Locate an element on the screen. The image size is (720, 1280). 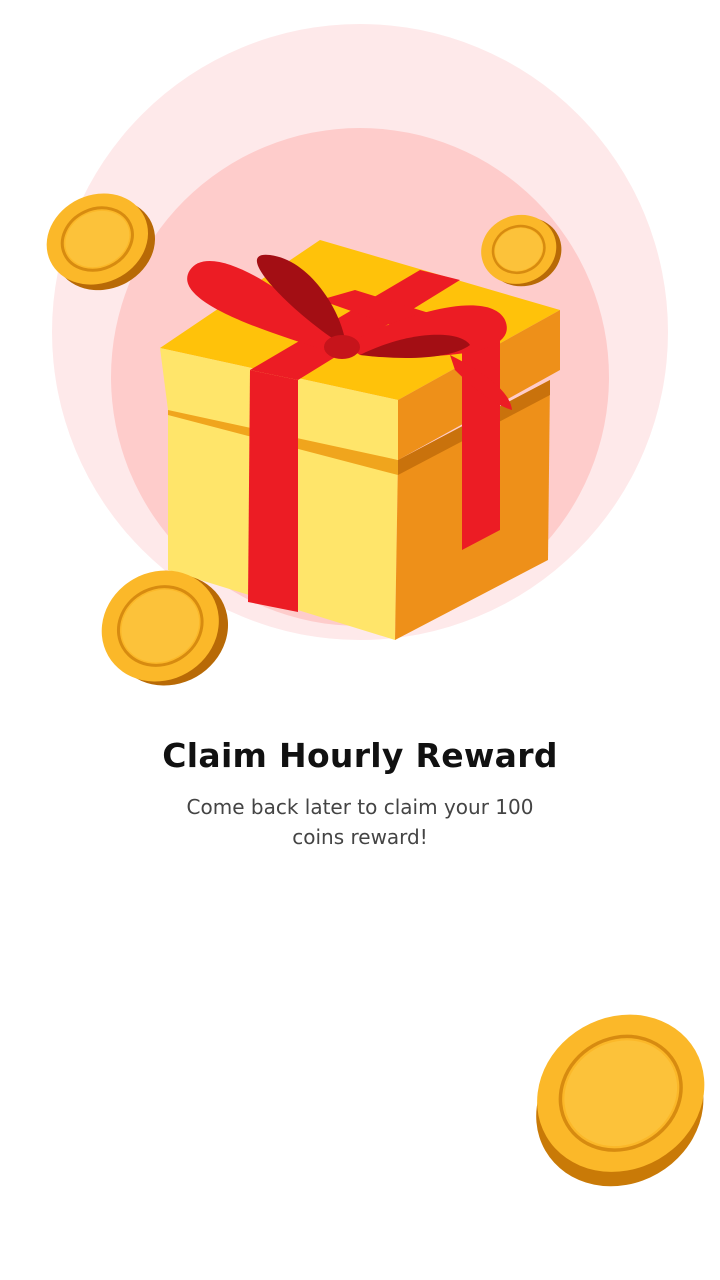
reward-title: Claim Hourly Reward is located at coordinates (360, 755).